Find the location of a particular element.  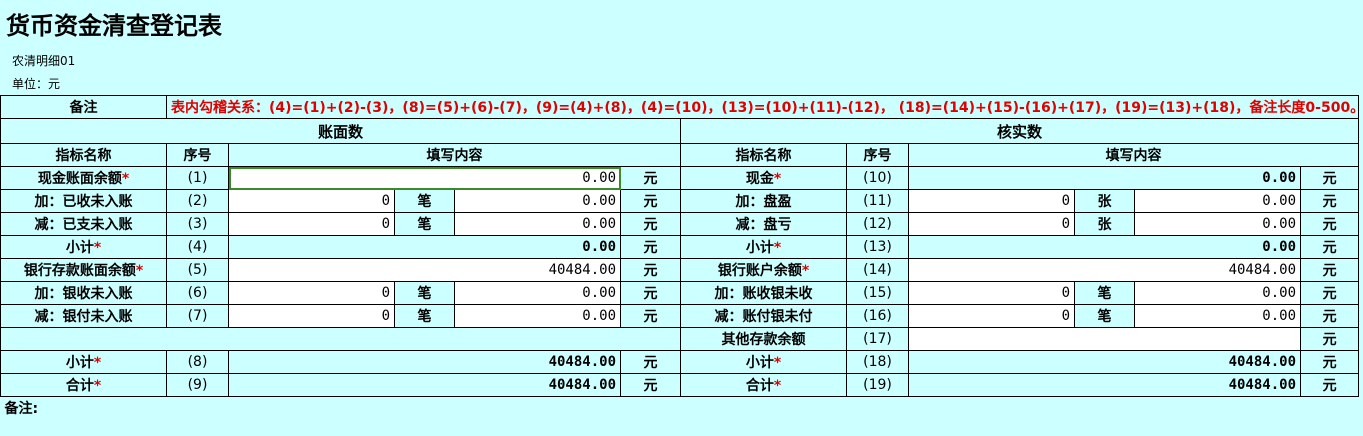

row-label: 现金账面余额 is located at coordinates (79, 179).